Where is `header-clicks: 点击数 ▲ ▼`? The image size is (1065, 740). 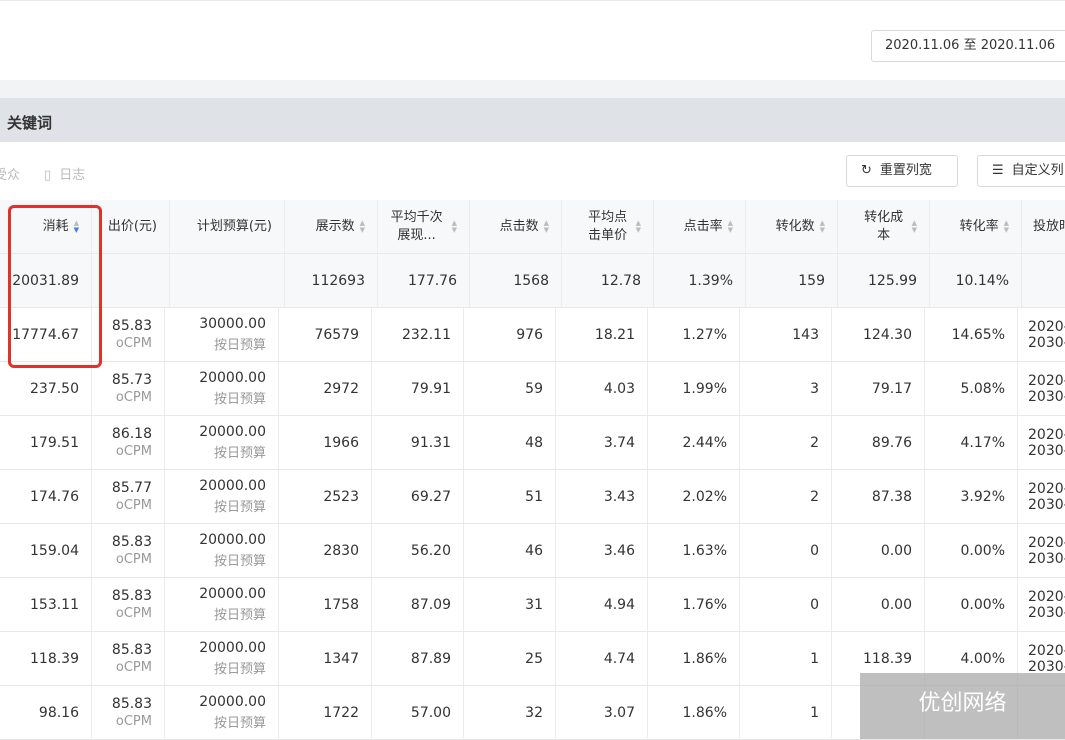
header-clicks: 点击数 ▲ ▼ is located at coordinates (516, 226).